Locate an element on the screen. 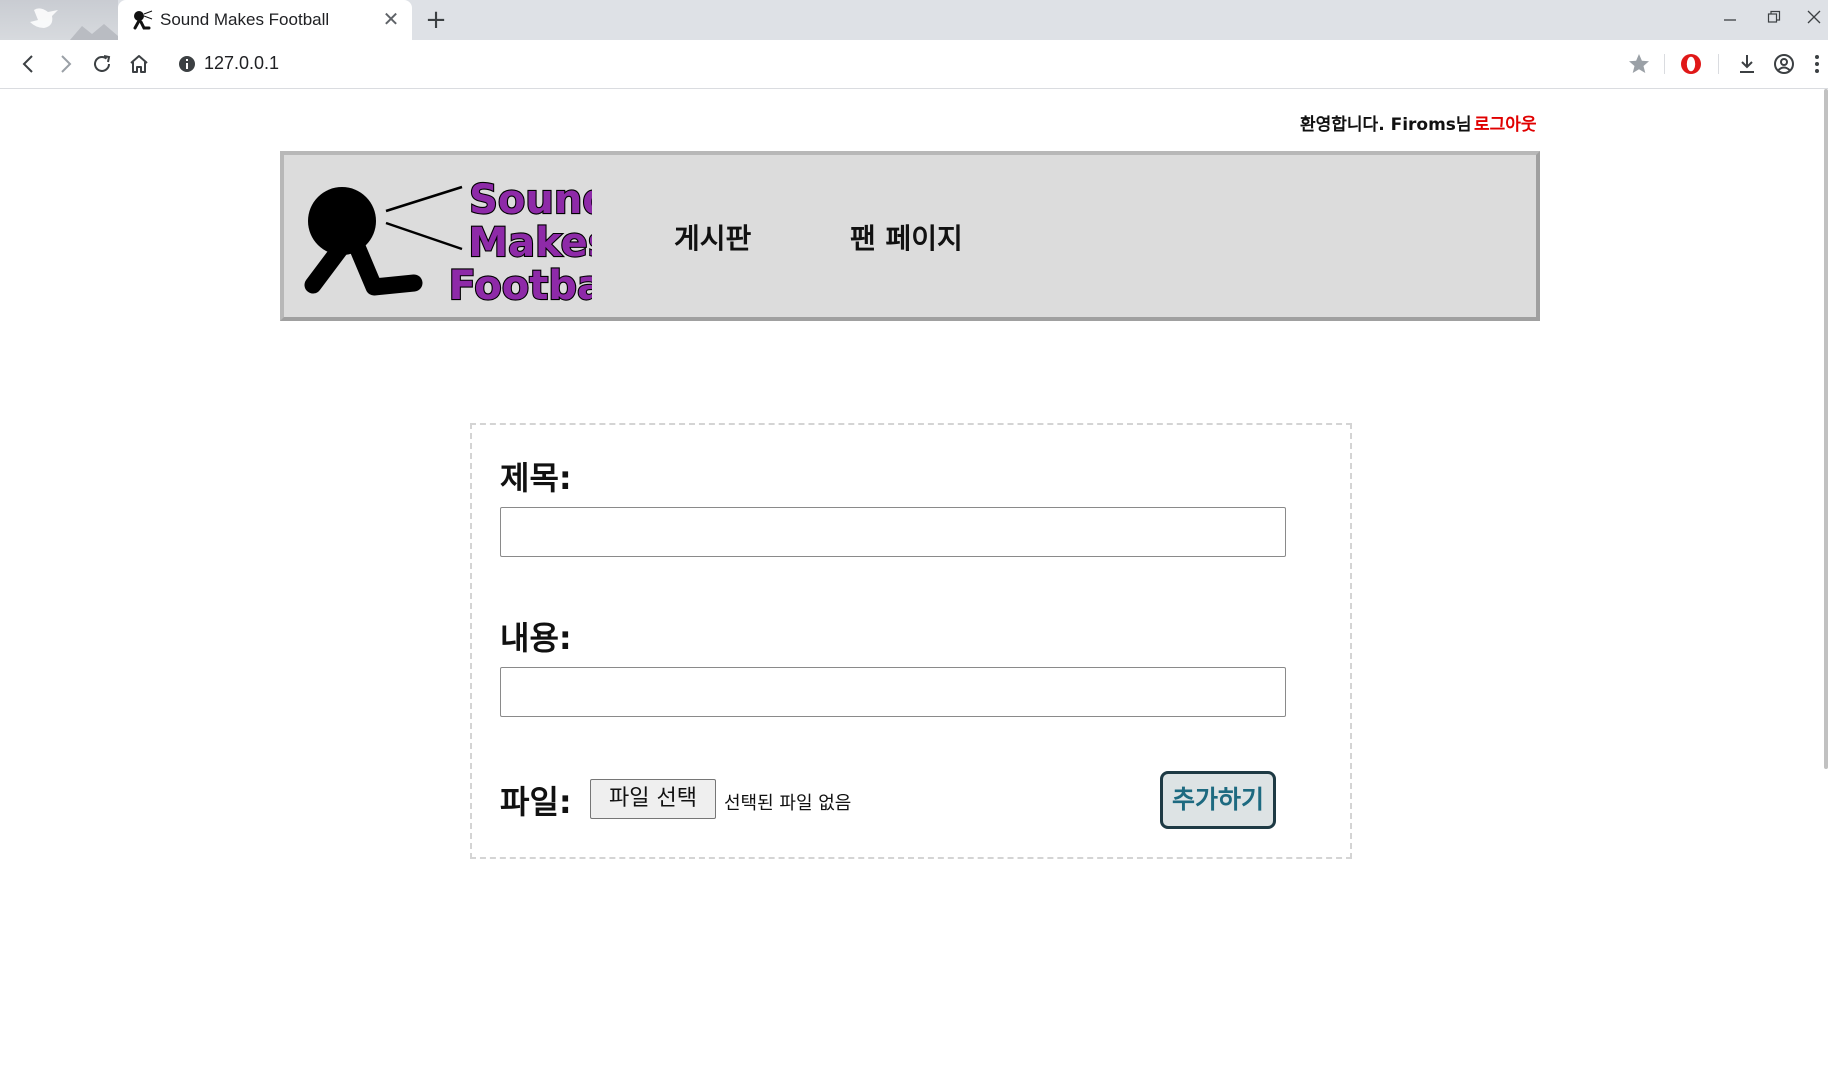  new-tab-button: + is located at coordinates (436, 20).